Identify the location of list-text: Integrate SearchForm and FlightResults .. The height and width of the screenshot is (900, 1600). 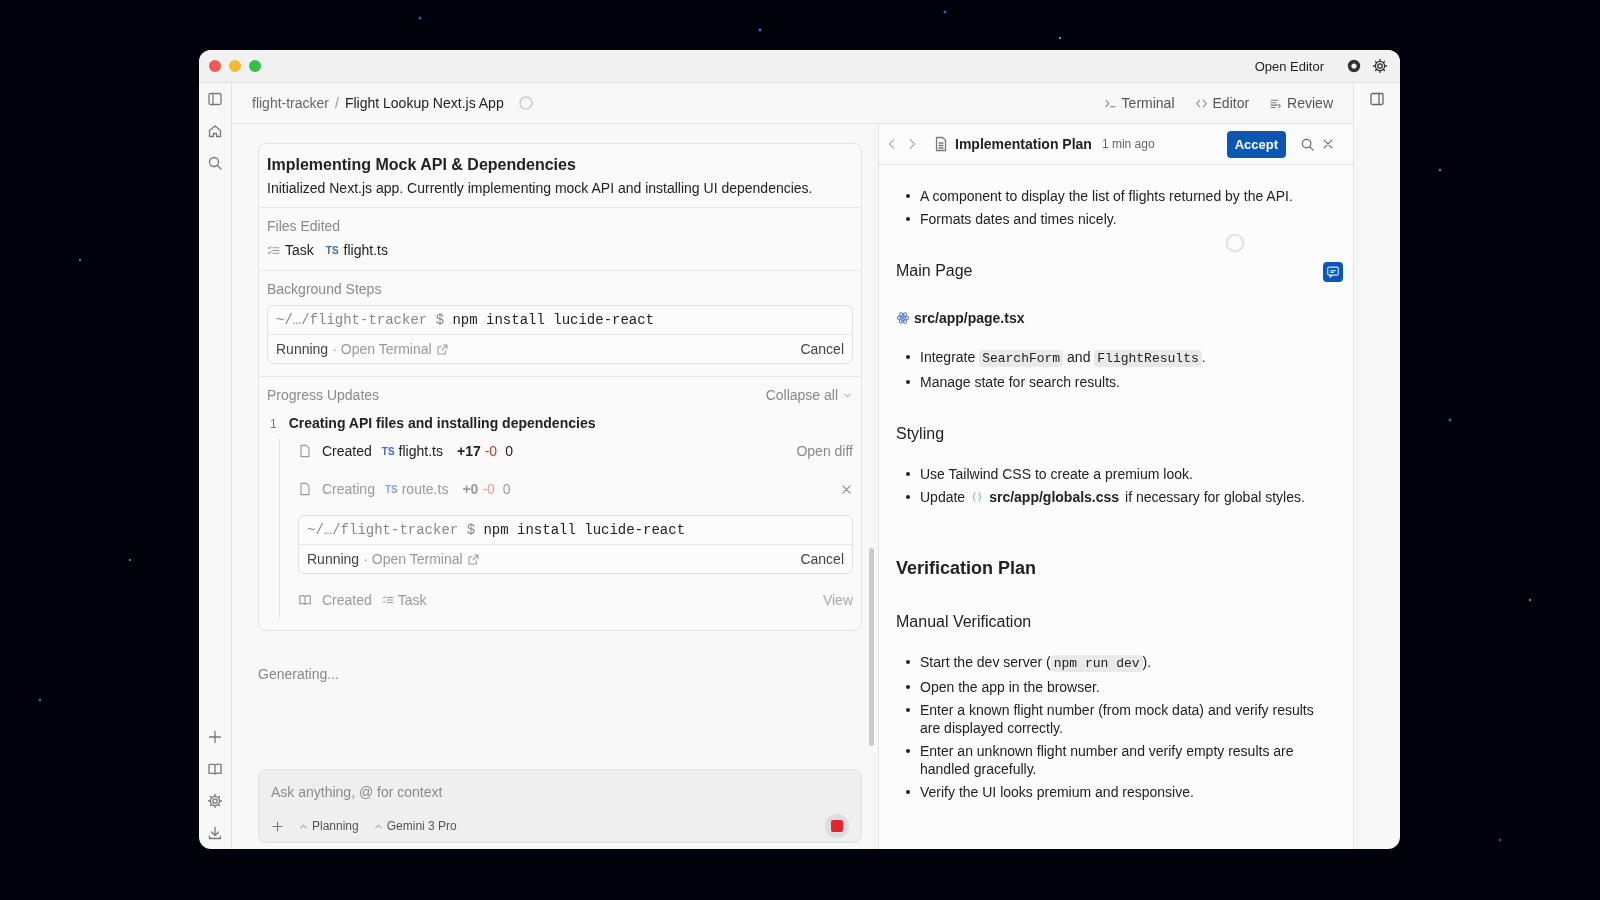
(1063, 358).